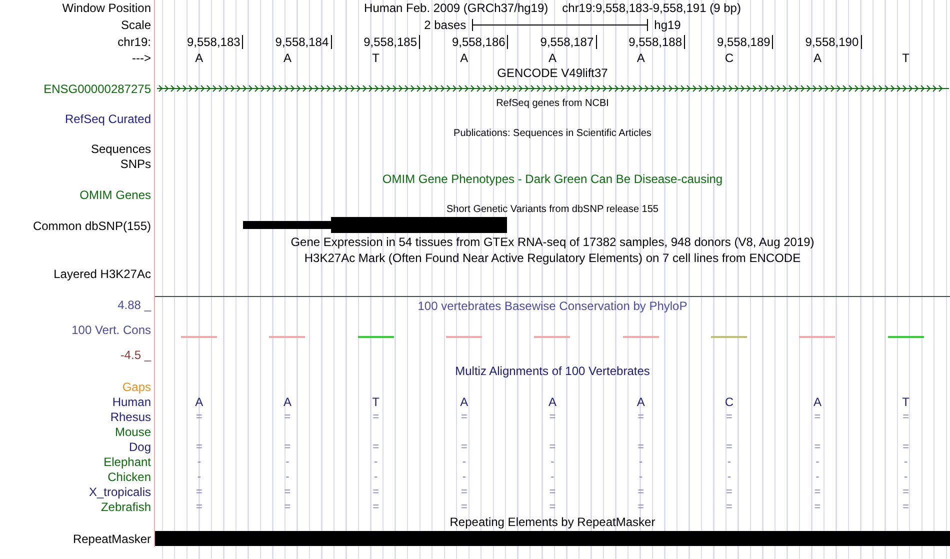 This screenshot has height=559, width=950. Describe the element at coordinates (130, 417) in the screenshot. I see `track-label: Rhesus` at that location.